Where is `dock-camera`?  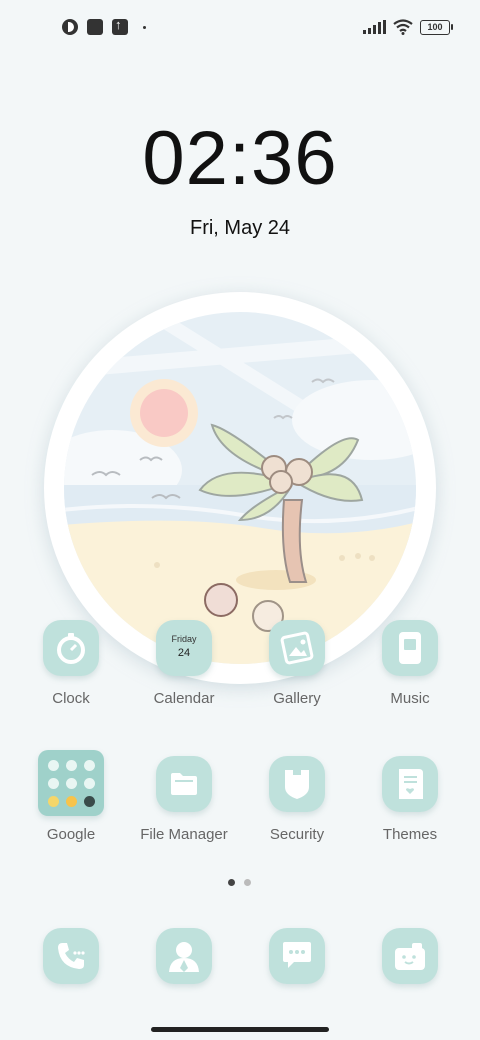
dock-camera is located at coordinates (410, 956).